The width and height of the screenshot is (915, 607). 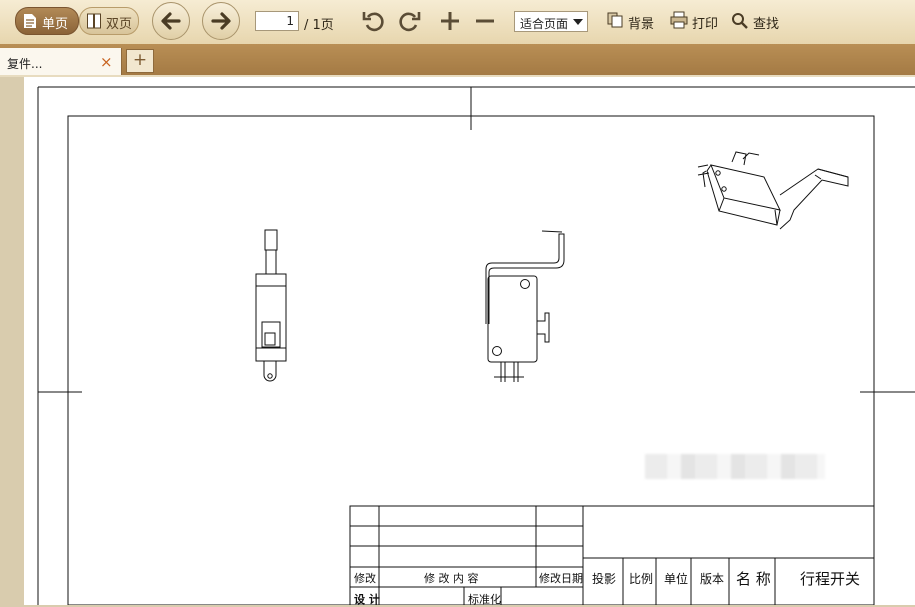 I want to click on cell-unit: 单位, so click(x=676, y=579).